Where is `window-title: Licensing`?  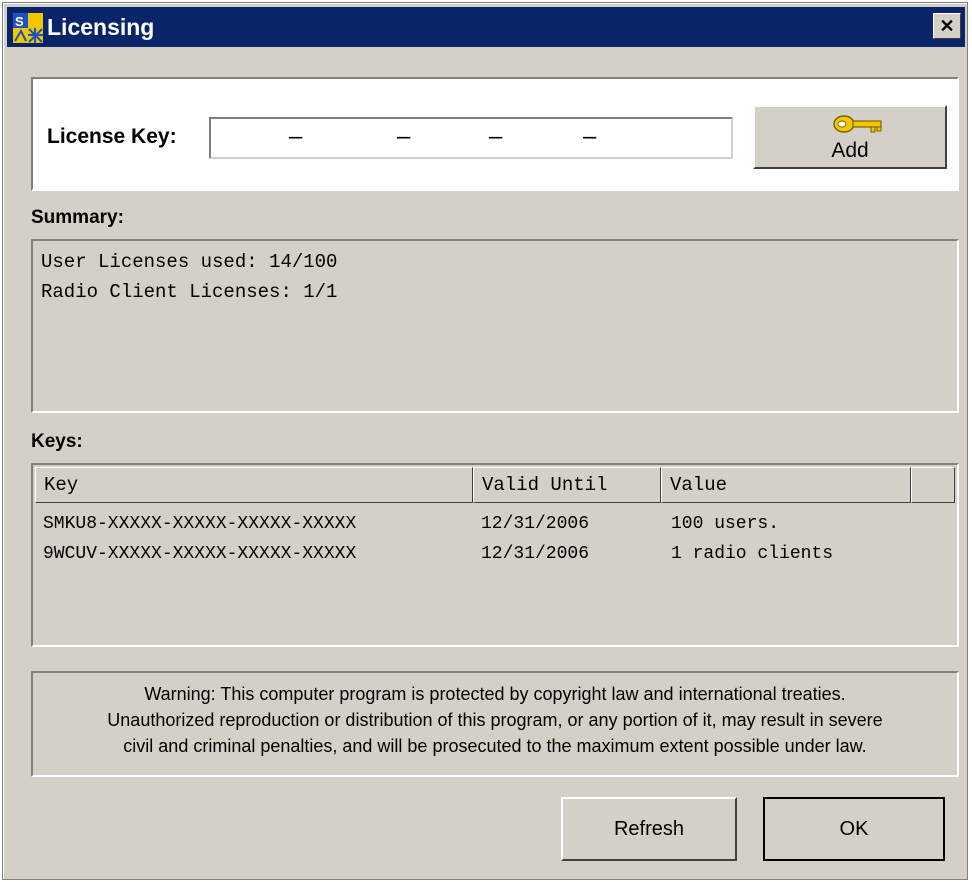
window-title: Licensing is located at coordinates (101, 27).